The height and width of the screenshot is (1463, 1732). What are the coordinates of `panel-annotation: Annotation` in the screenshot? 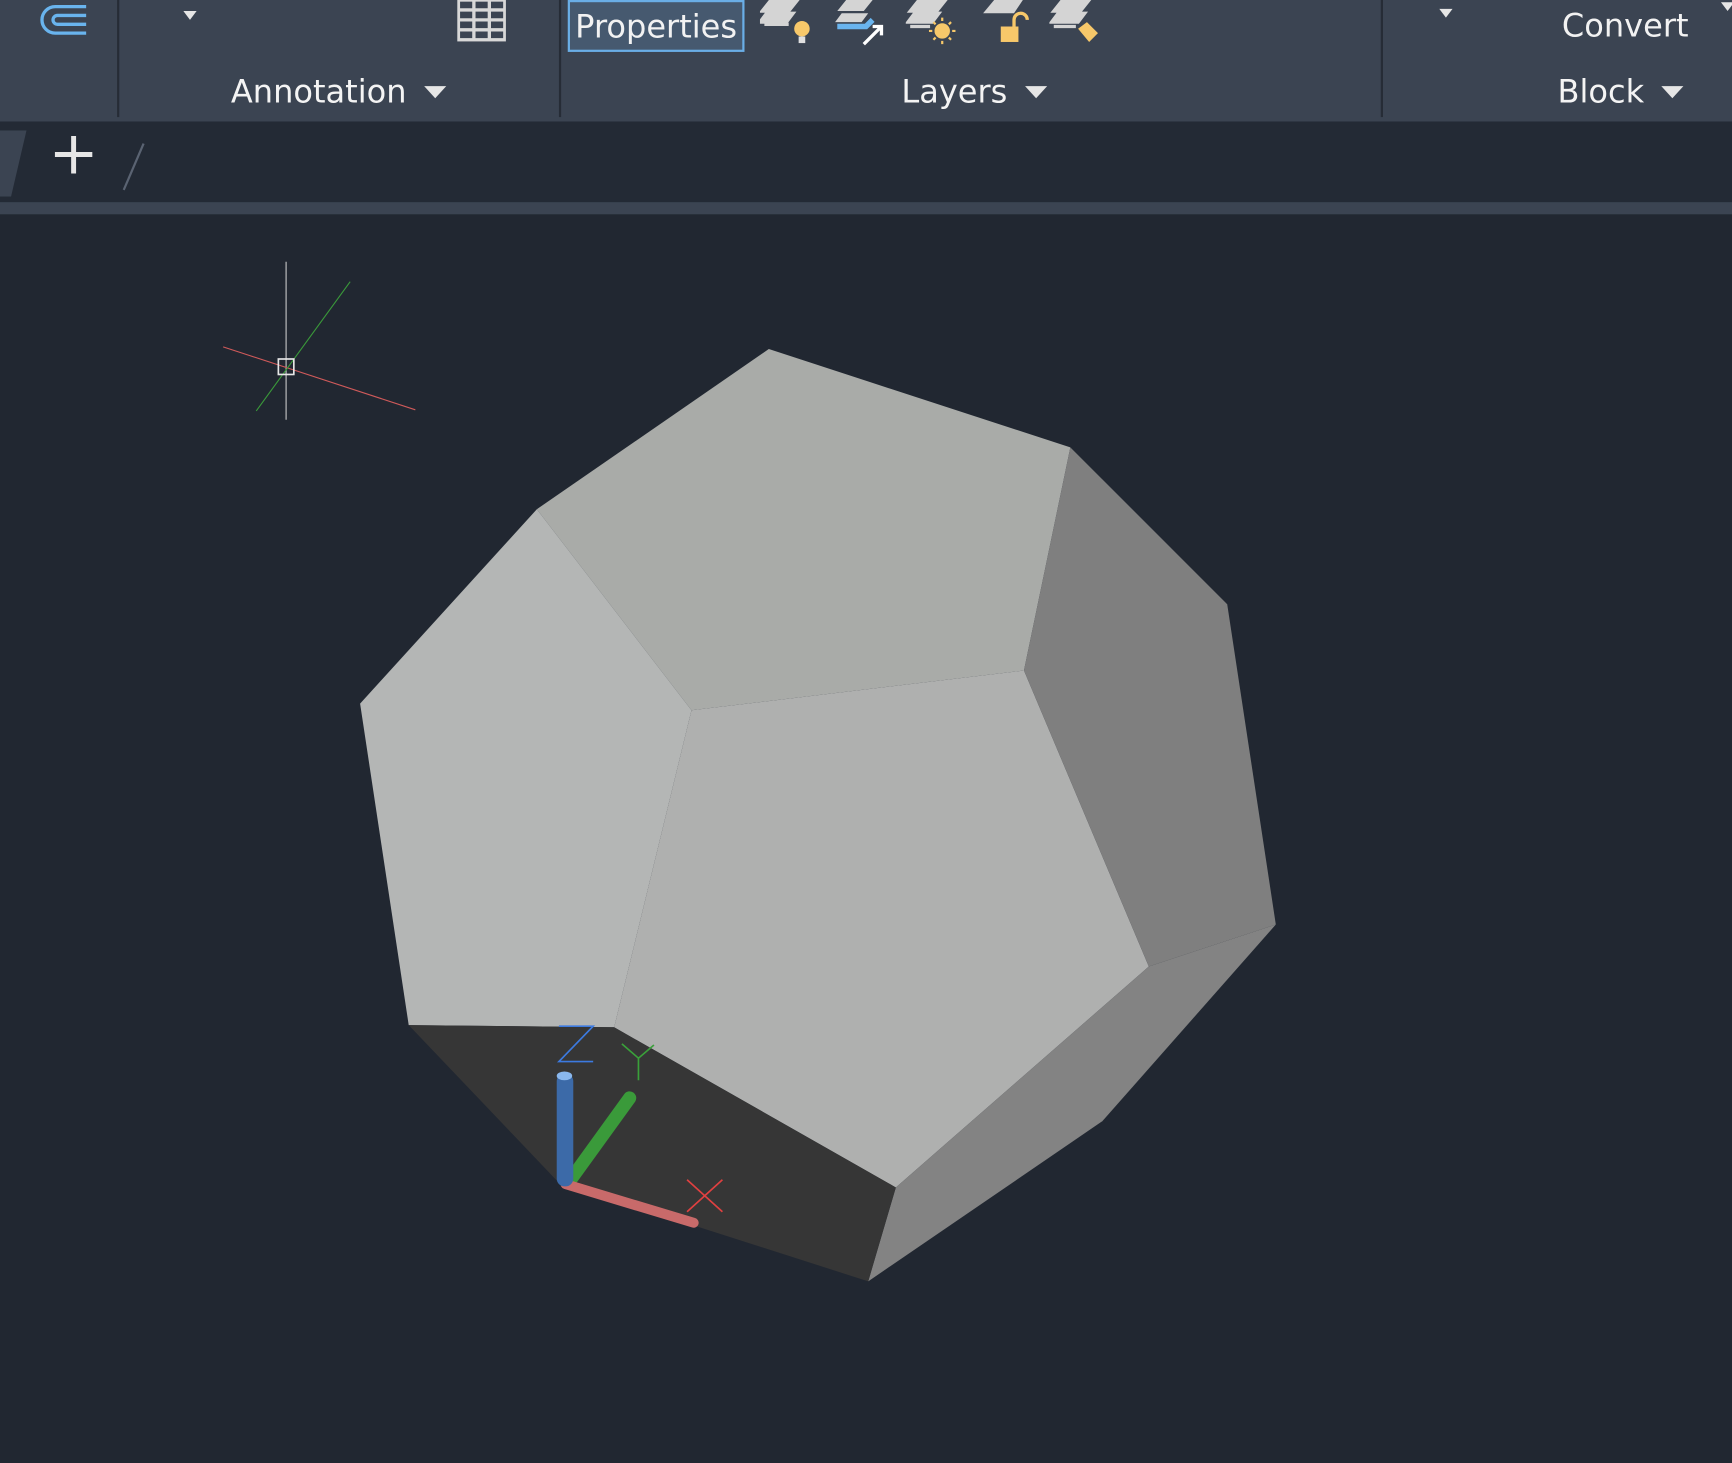 It's located at (338, 91).